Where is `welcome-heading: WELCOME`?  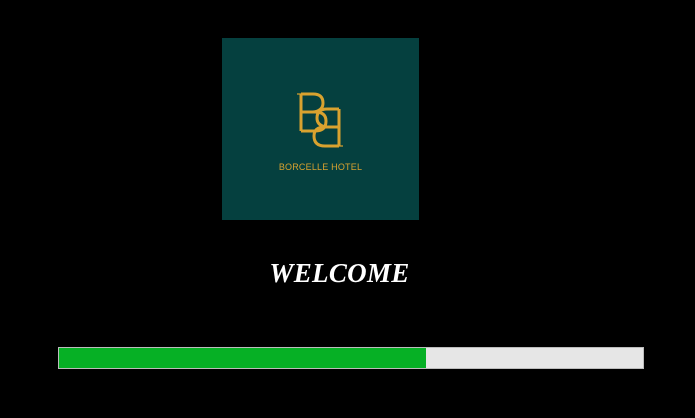 welcome-heading: WELCOME is located at coordinates (339, 273).